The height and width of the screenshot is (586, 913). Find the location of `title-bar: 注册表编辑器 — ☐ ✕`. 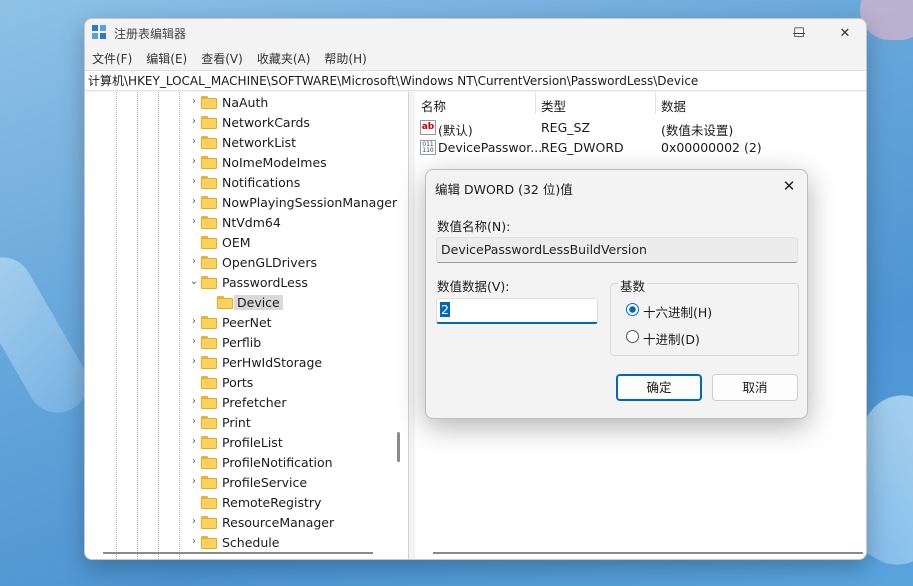

title-bar: 注册表编辑器 — ☐ ✕ is located at coordinates (475, 33).